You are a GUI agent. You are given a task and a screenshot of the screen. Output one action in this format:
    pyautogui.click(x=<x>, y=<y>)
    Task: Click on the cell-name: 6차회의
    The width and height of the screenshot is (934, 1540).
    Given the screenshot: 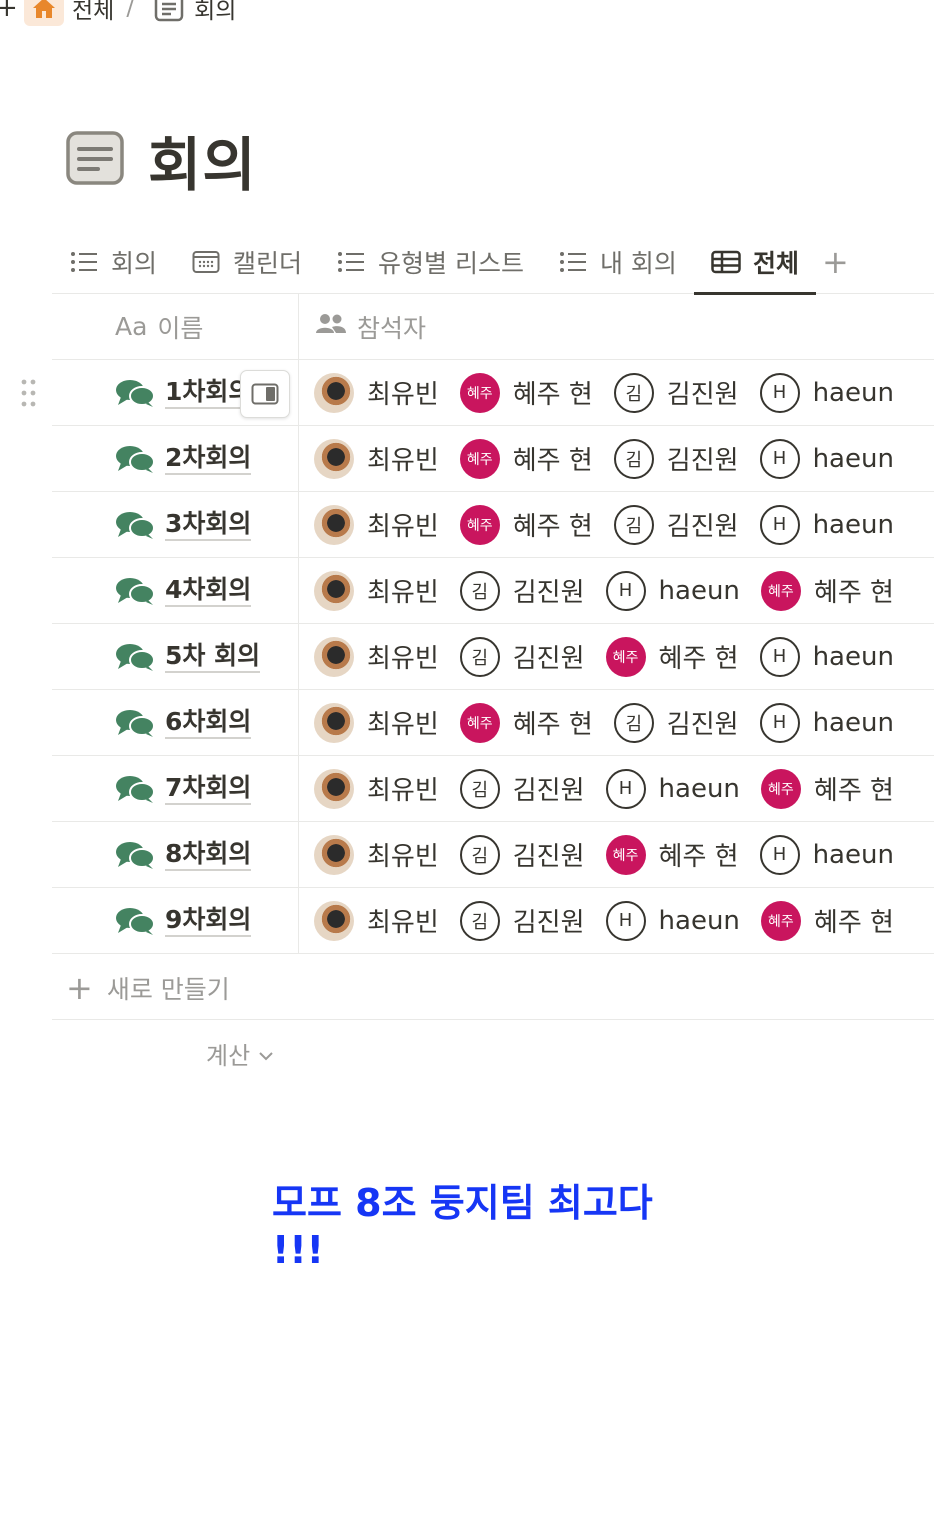 What is the action you would take?
    pyautogui.click(x=175, y=722)
    